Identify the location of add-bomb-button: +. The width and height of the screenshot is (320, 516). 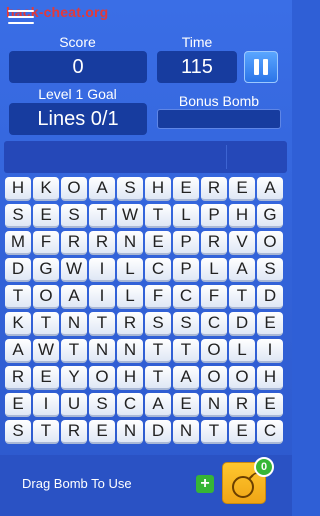
(205, 484).